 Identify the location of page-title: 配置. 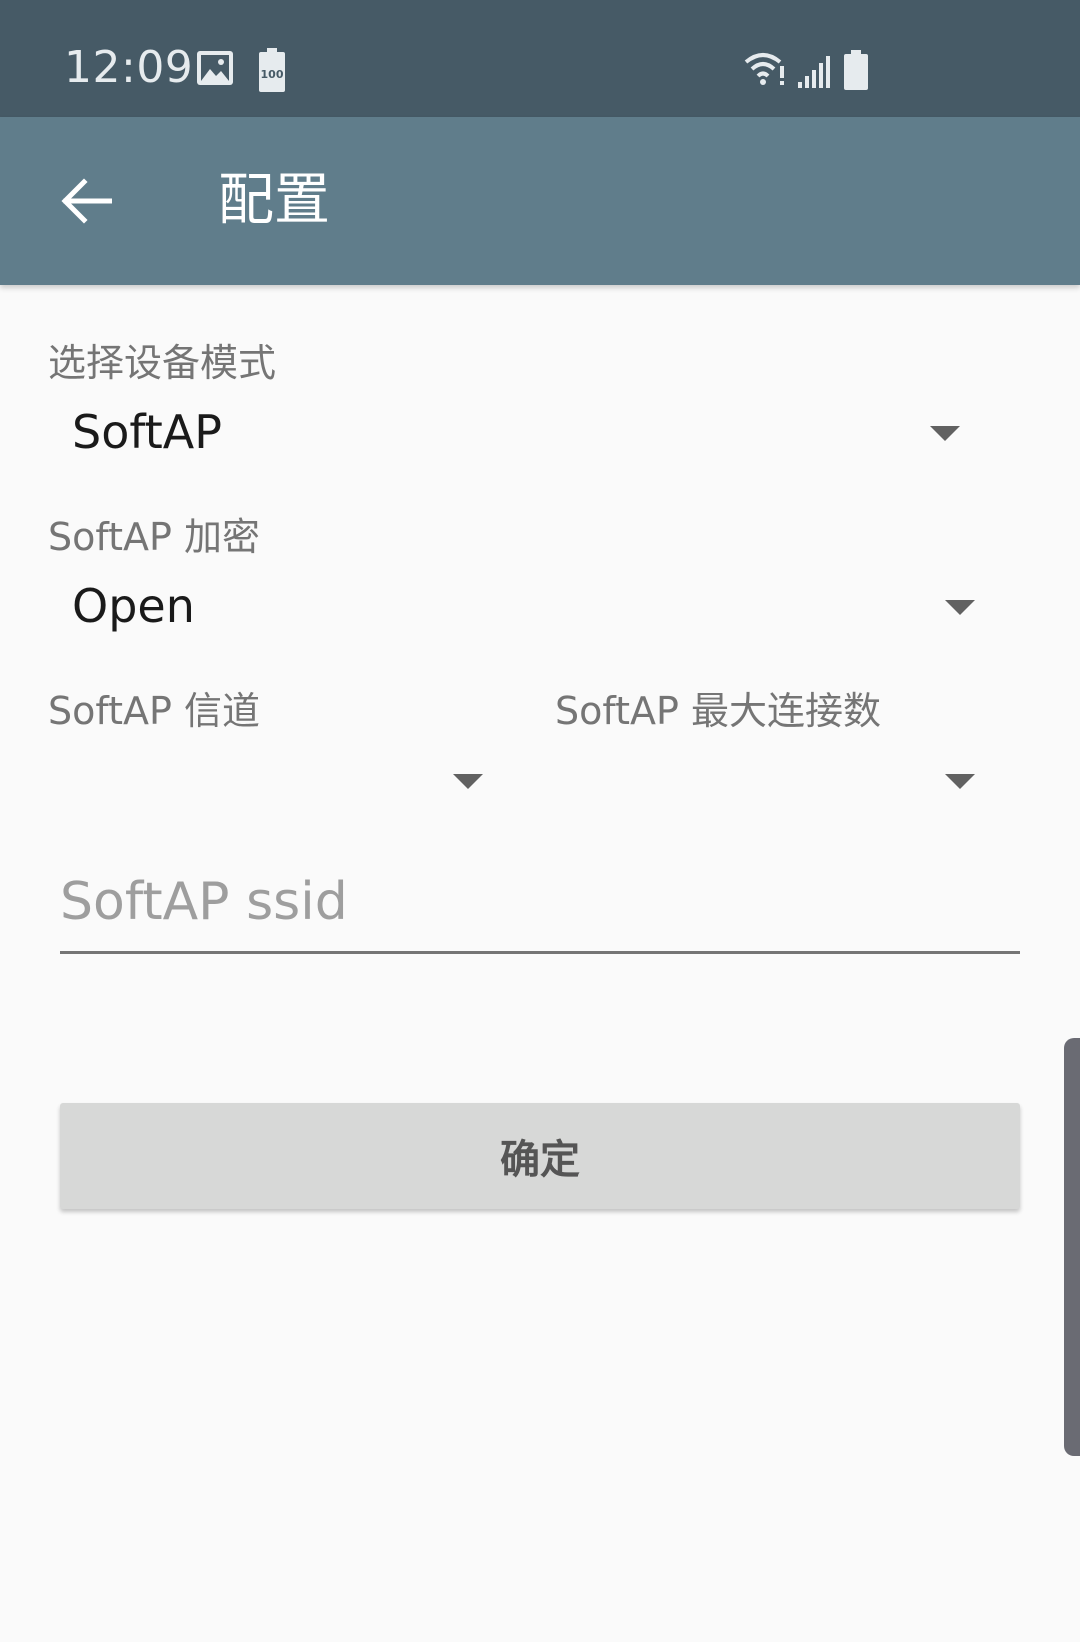
(274, 200).